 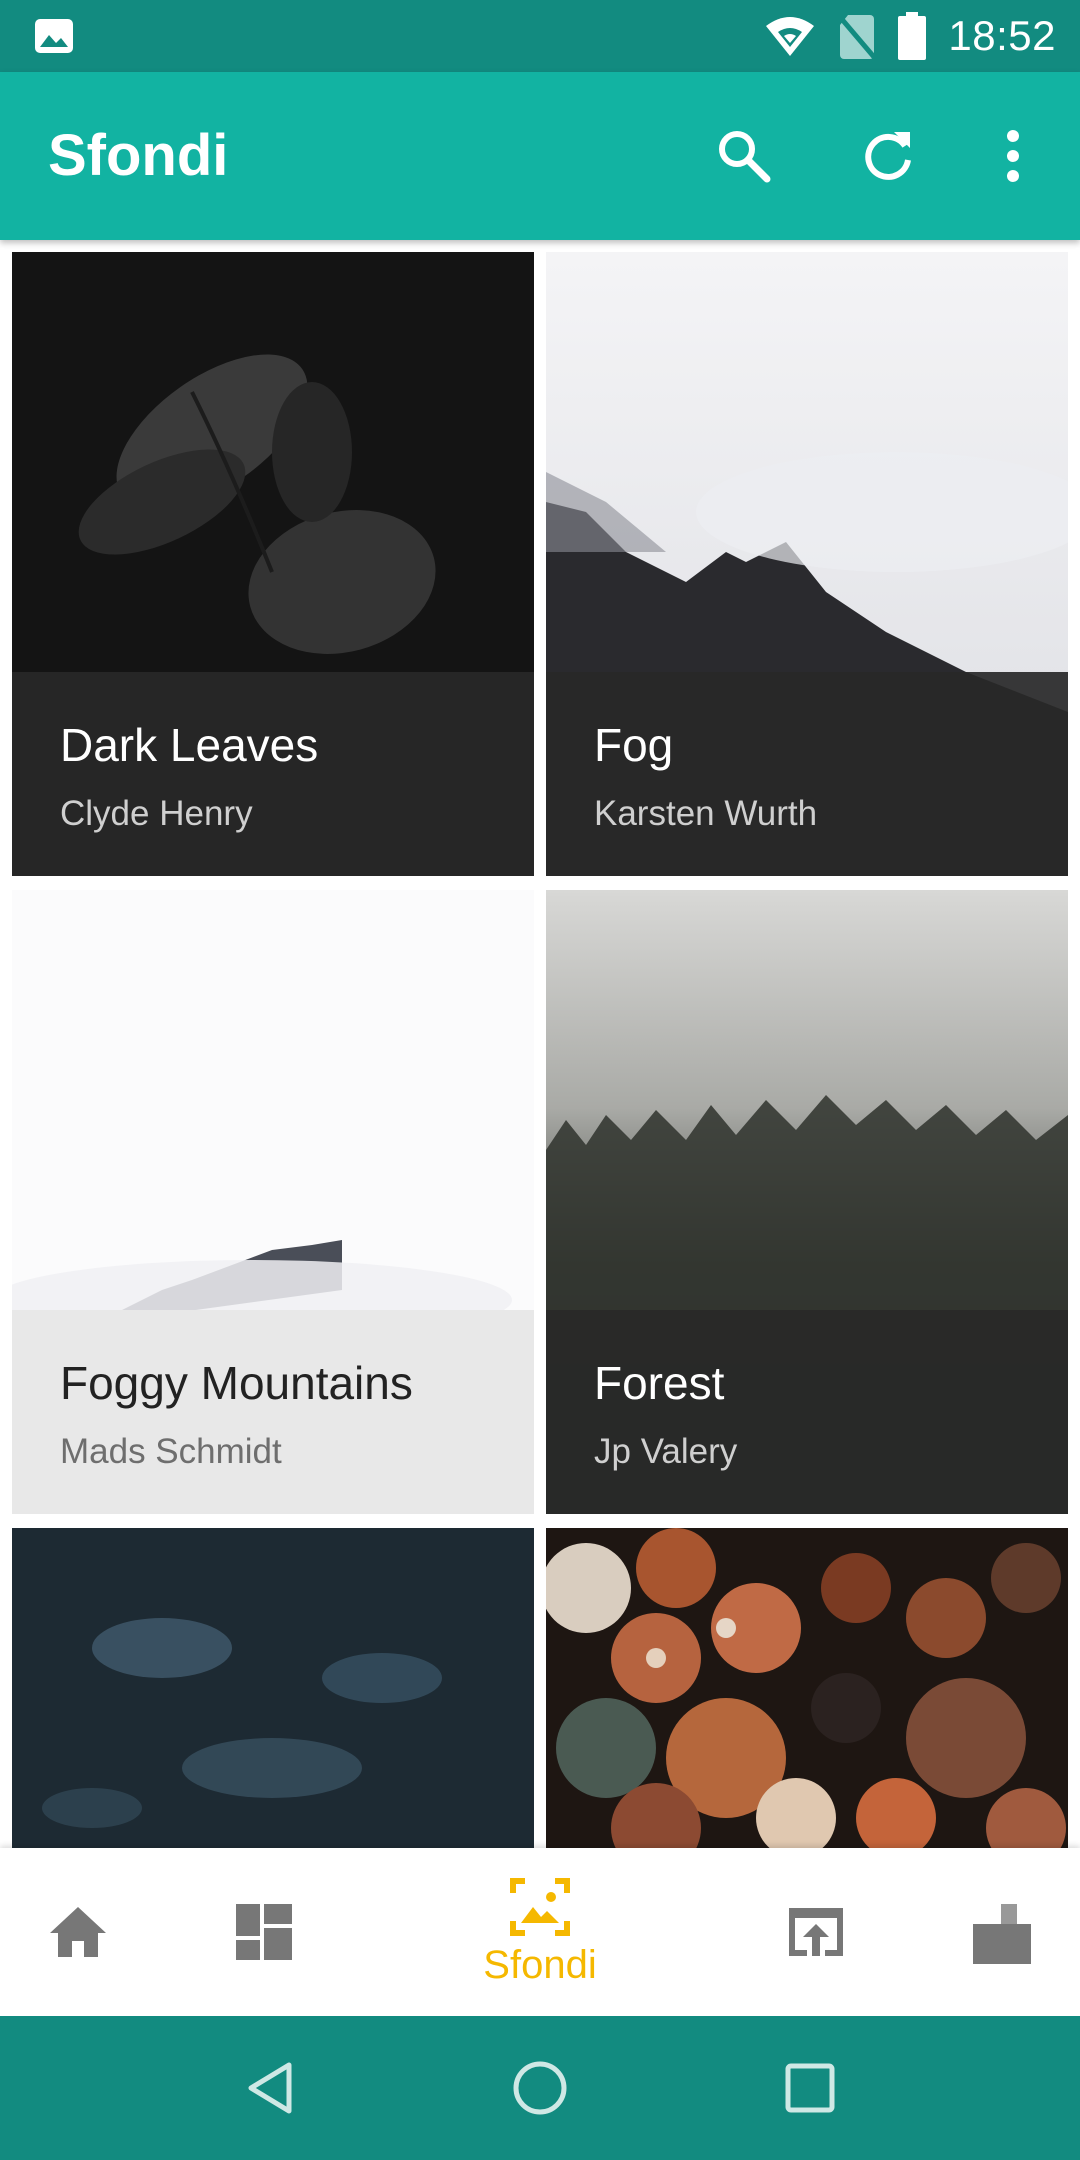 I want to click on wifi-icon, so click(x=790, y=36).